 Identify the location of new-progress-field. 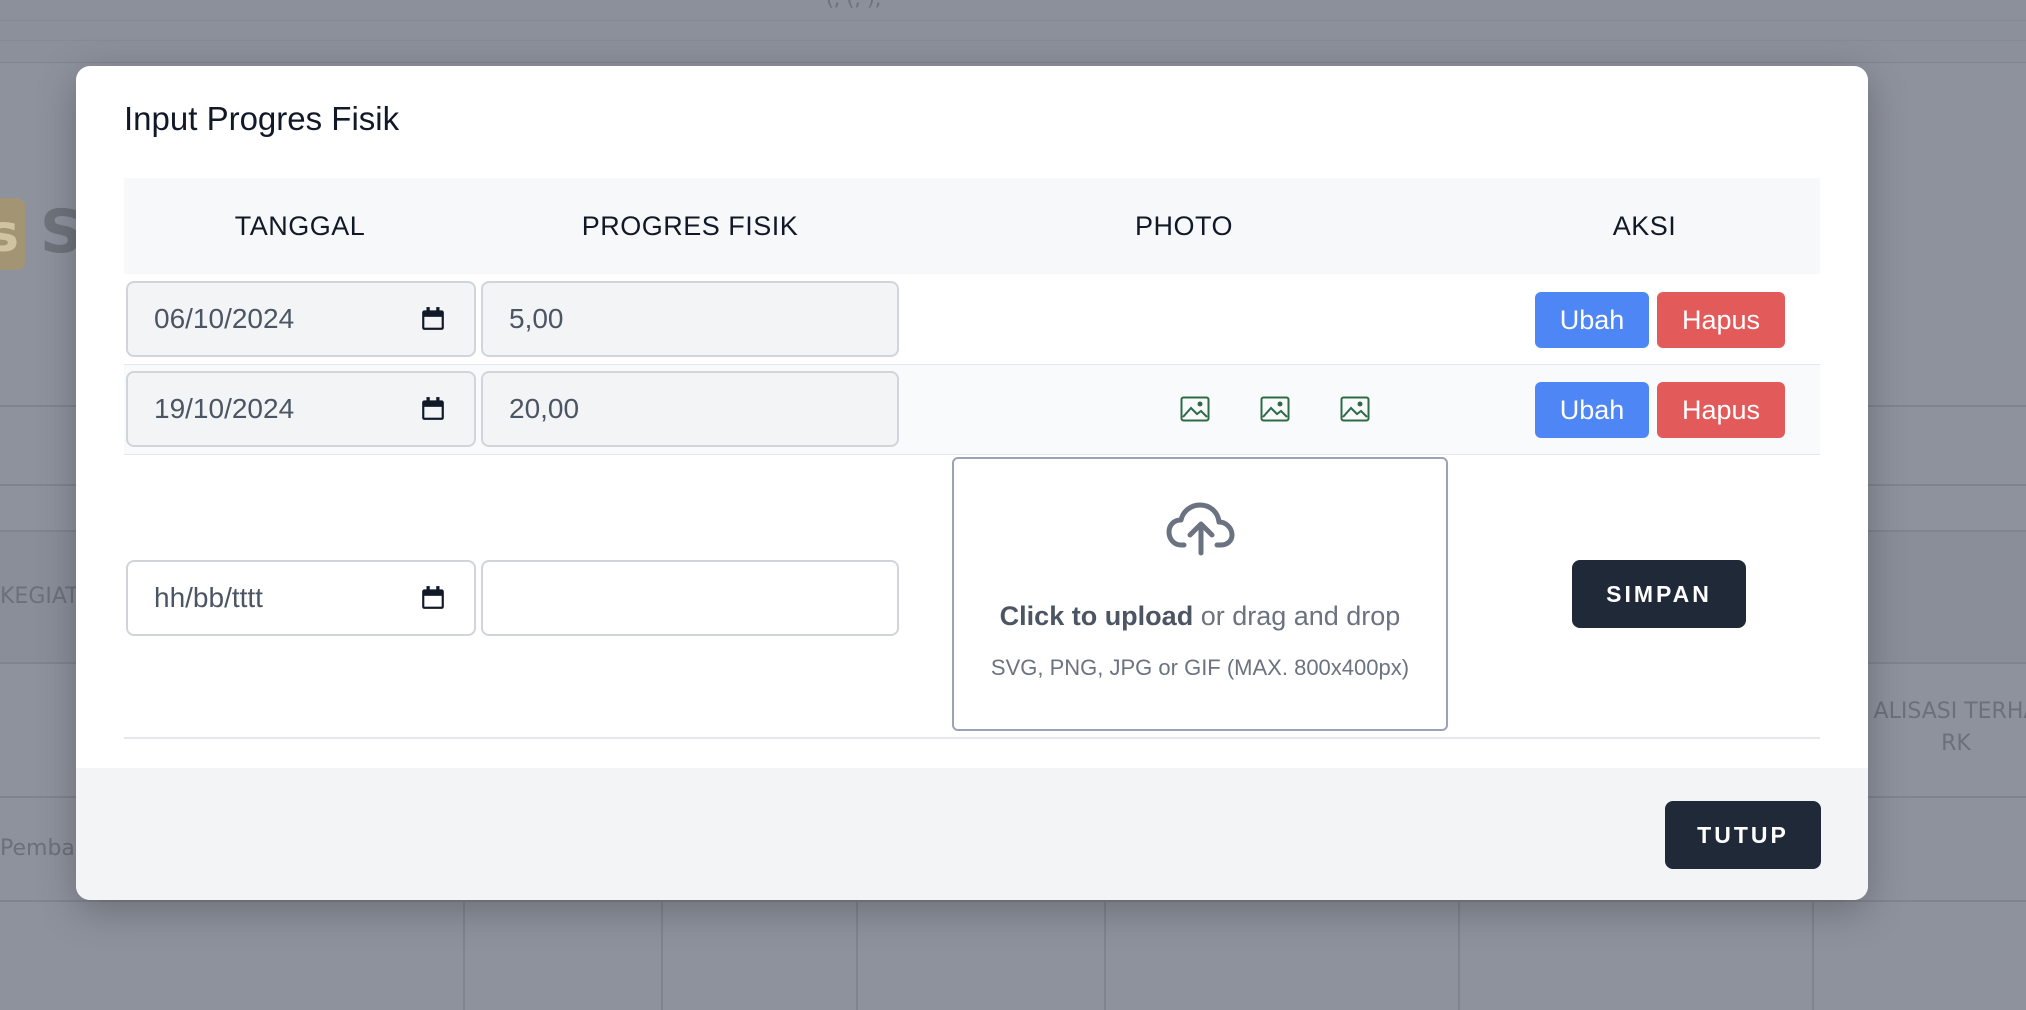
(690, 598).